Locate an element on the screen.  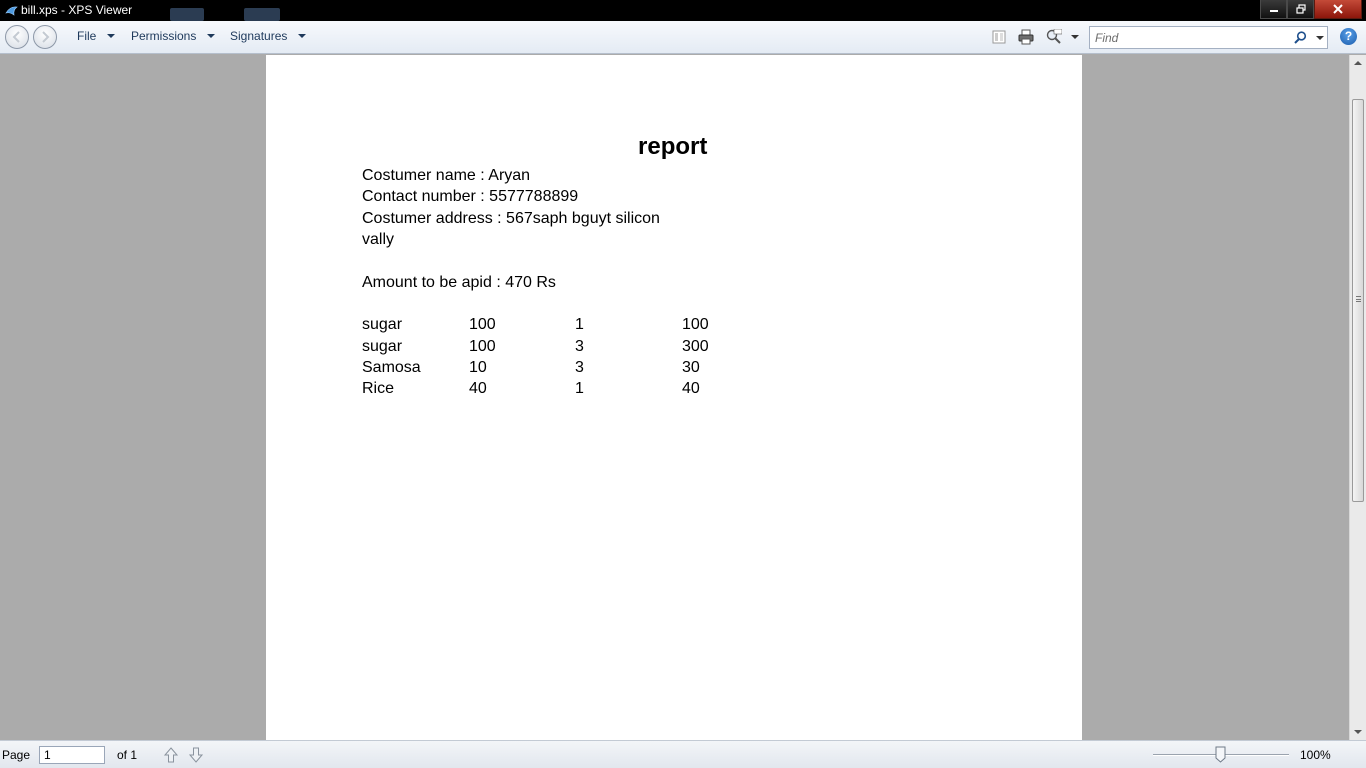
window-title: bill.xps - XPS Viewer is located at coordinates (77, 10).